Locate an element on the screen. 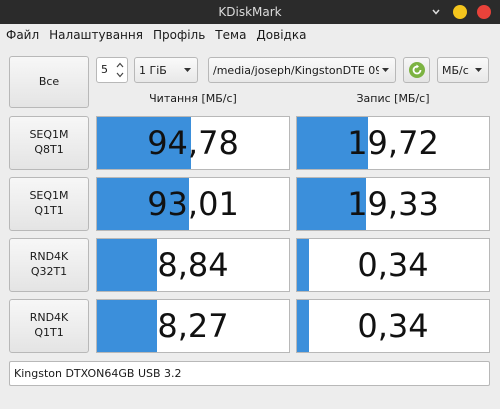  test-button-label: RND4K Q32T1 is located at coordinates (49, 265).